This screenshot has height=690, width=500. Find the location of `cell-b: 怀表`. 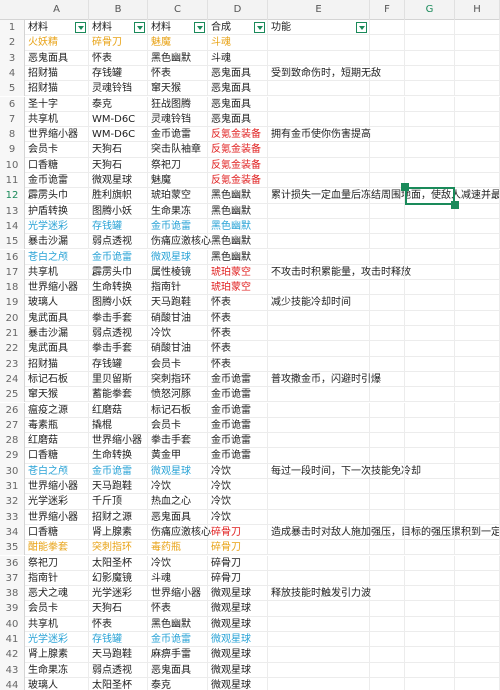

cell-b: 怀表 is located at coordinates (118, 624).